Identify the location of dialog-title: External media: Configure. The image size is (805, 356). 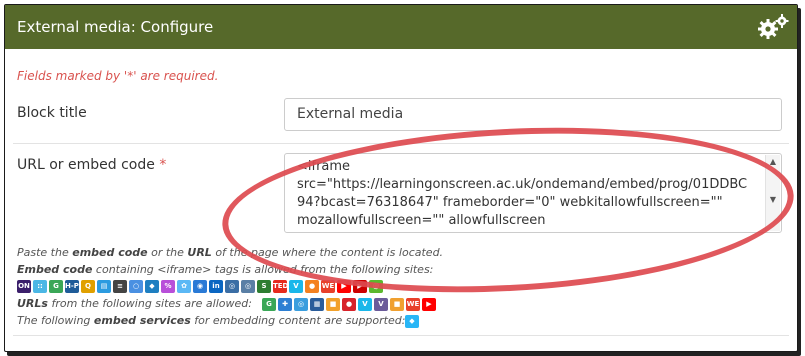
(115, 27).